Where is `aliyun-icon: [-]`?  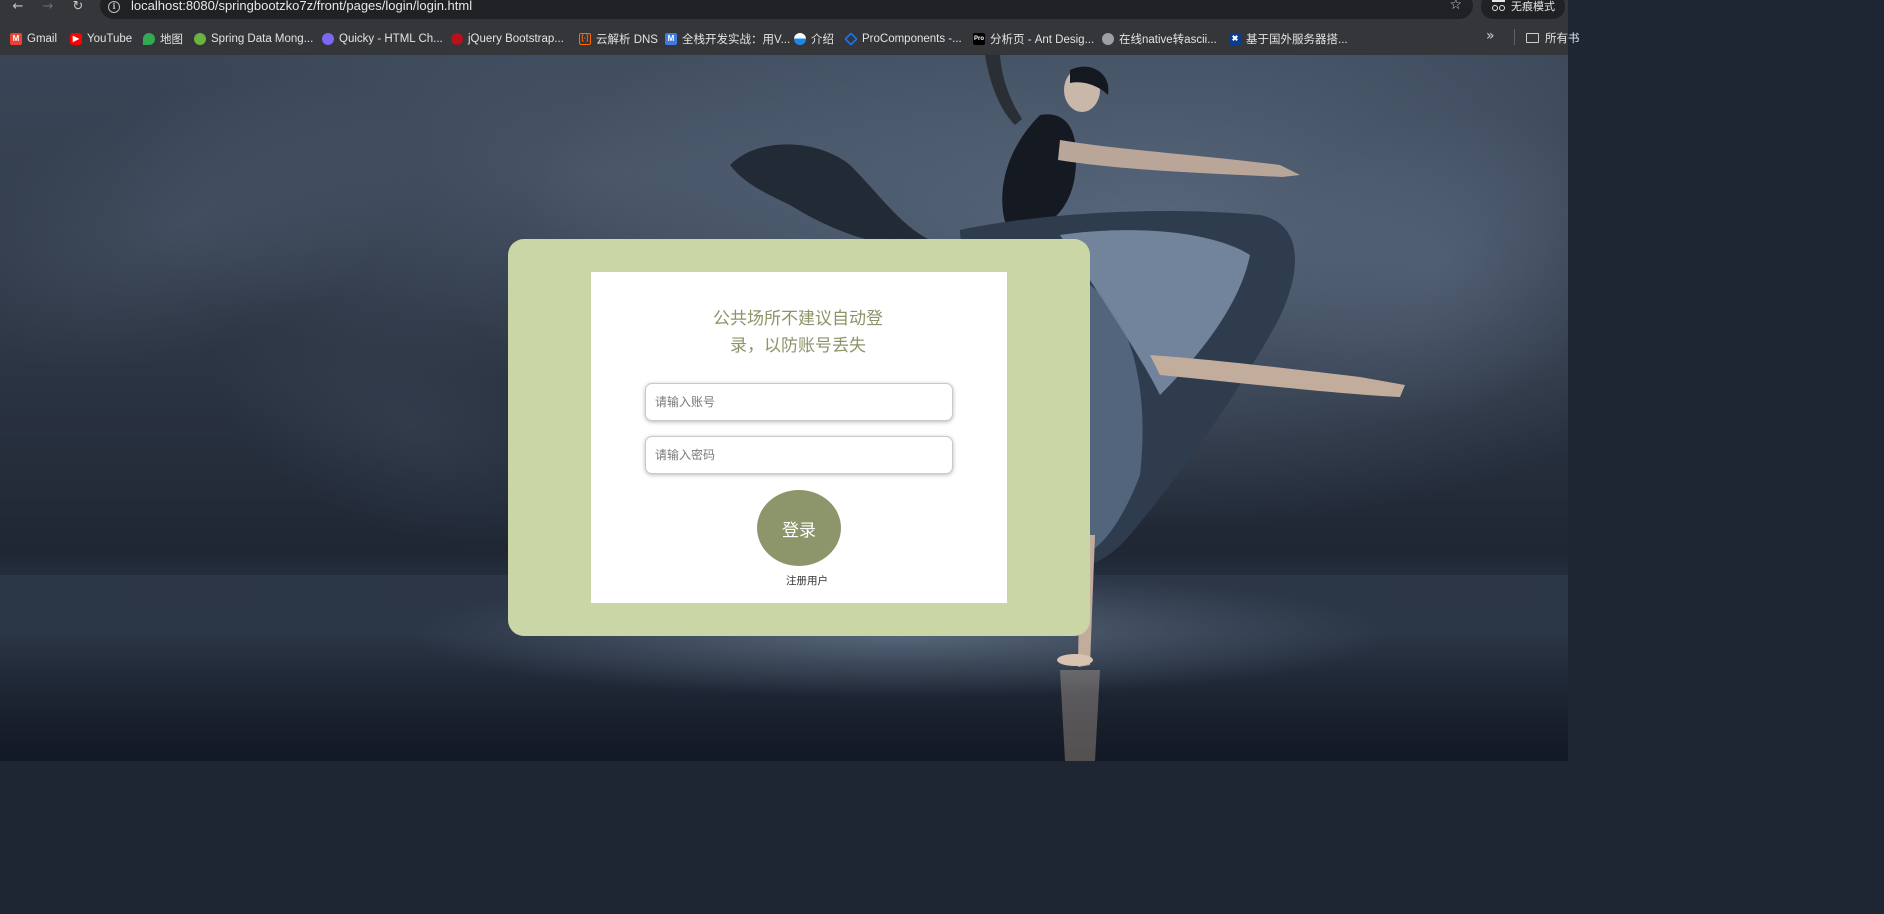
aliyun-icon: [-] is located at coordinates (585, 39).